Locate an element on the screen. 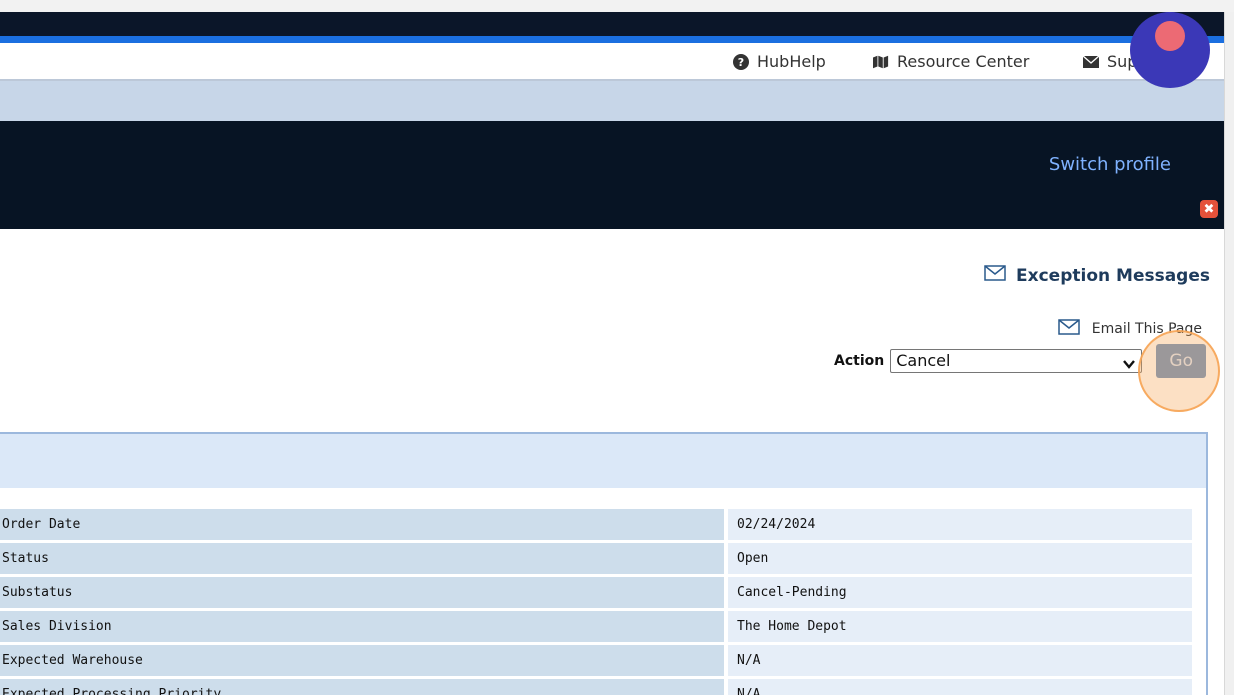 The image size is (1234, 695). table-row: Expected Warehouse N/A is located at coordinates (596, 660).